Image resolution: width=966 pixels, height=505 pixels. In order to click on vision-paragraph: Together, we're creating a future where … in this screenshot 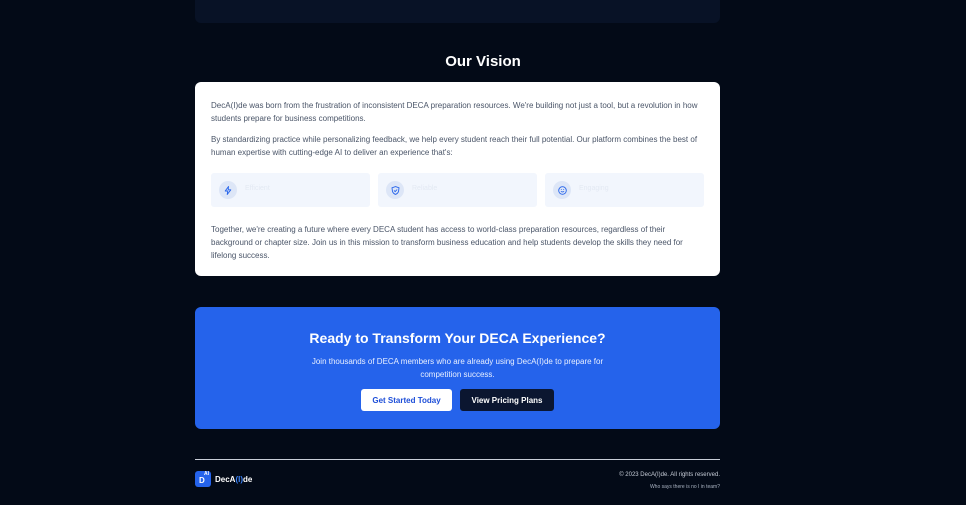, I will do `click(447, 242)`.